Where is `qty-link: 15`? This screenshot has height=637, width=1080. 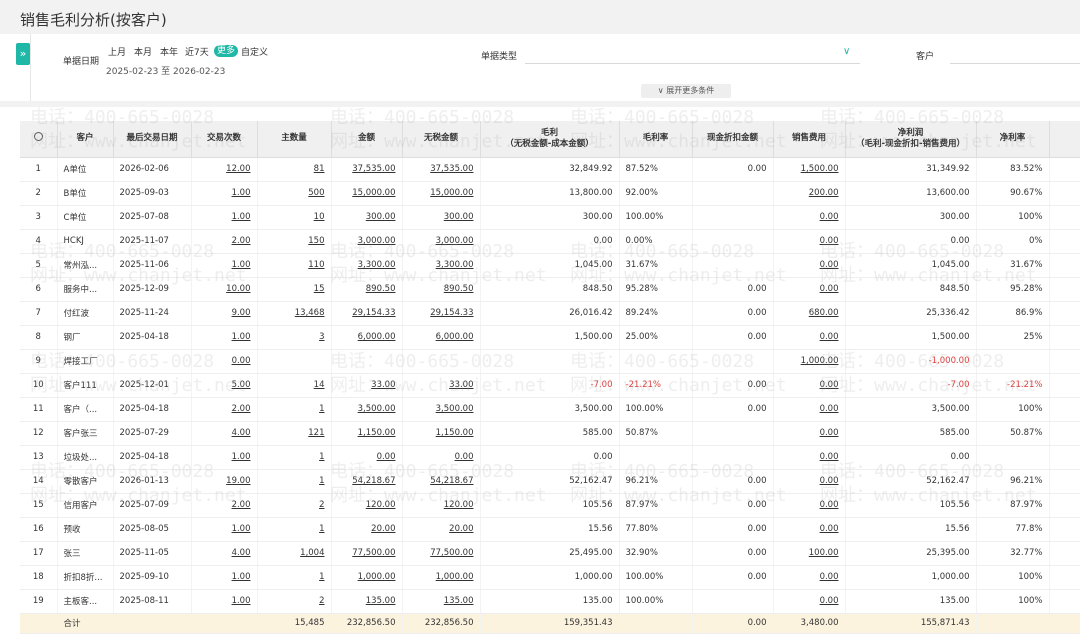
qty-link: 15 is located at coordinates (294, 289).